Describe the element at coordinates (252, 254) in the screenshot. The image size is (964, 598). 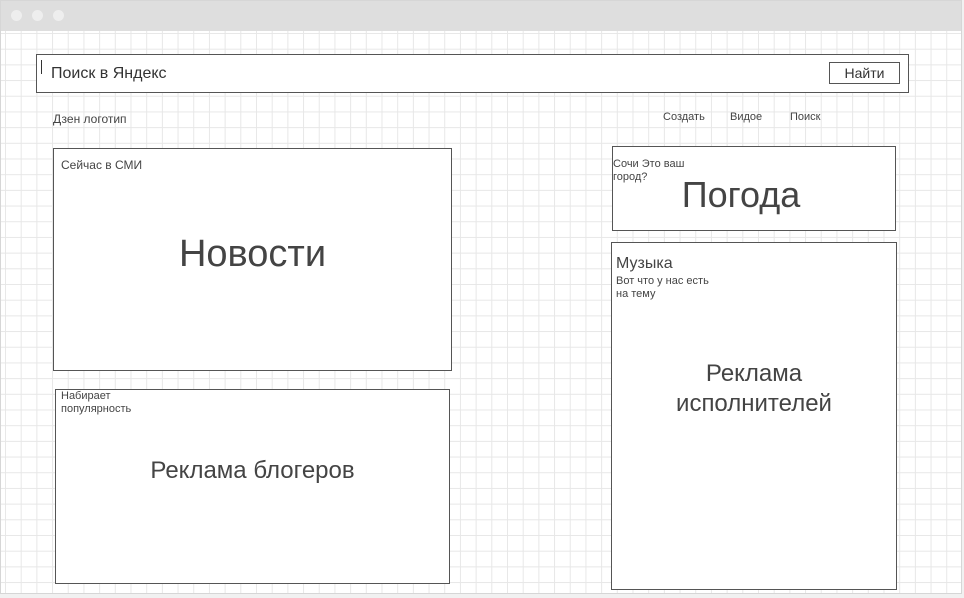
I see `news-title: Новости` at that location.